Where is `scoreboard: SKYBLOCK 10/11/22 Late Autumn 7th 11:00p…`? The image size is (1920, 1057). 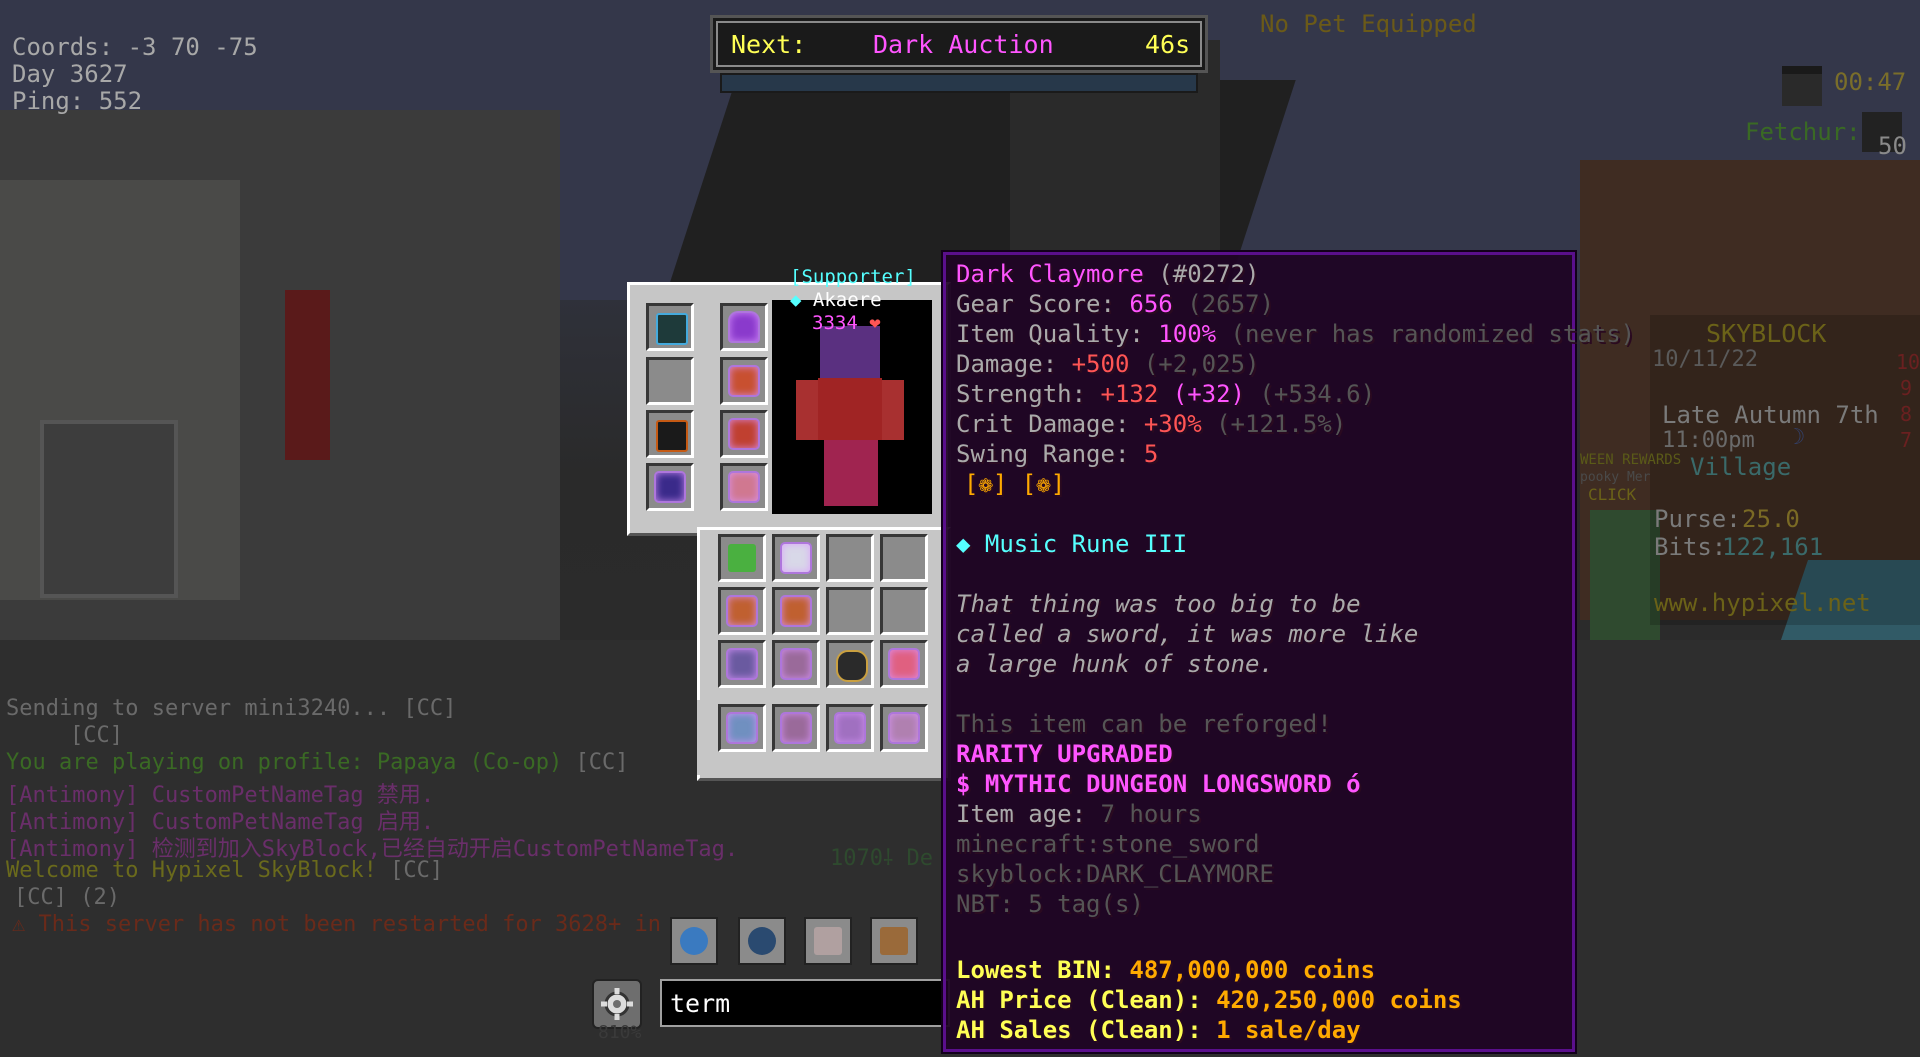 scoreboard: SKYBLOCK 10/11/22 Late Autumn 7th 11:00p… is located at coordinates (1785, 470).